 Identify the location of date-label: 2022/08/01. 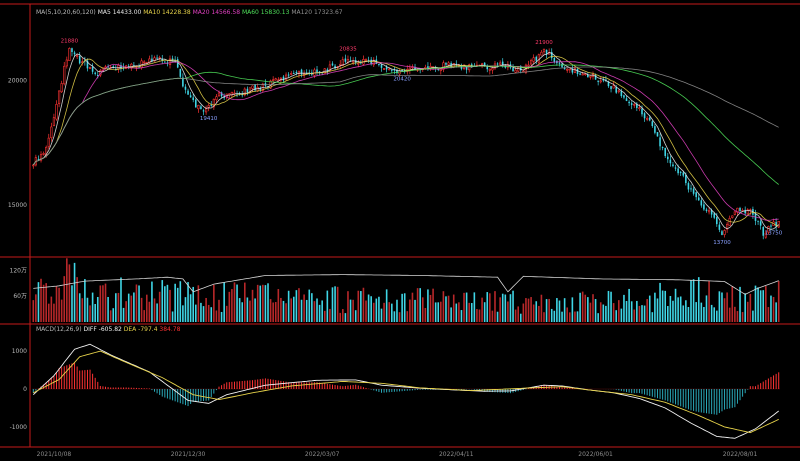
(740, 454).